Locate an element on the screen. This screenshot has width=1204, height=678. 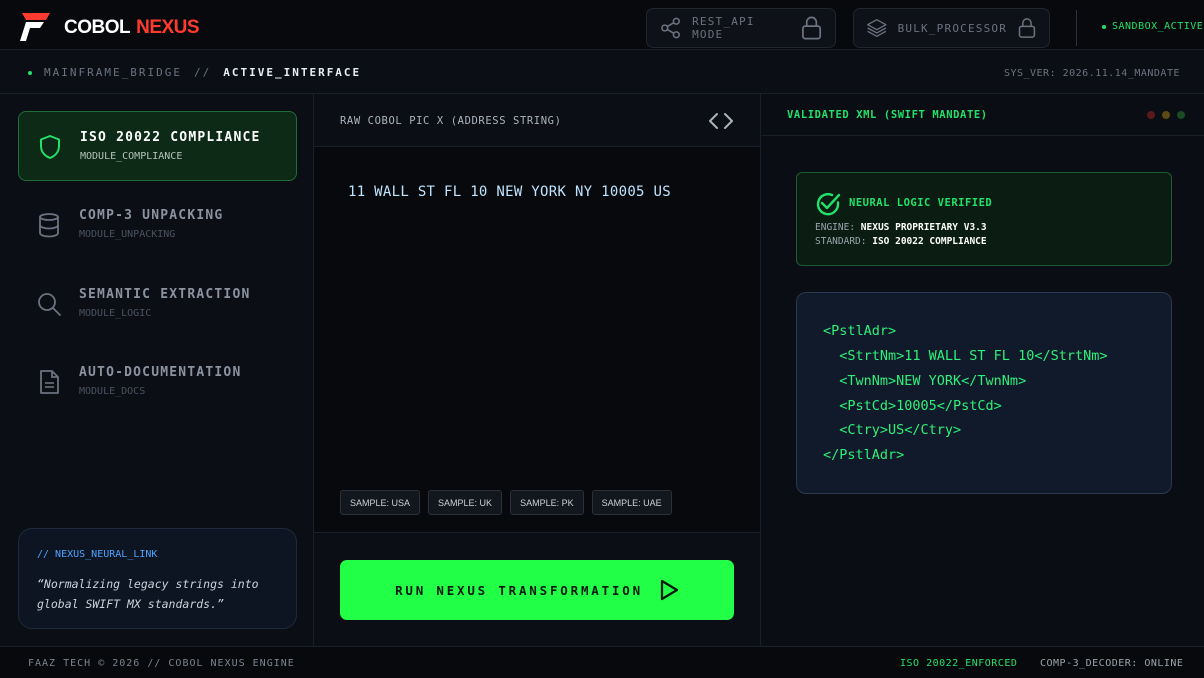
sample-uae-button: SAMPLE: UAE is located at coordinates (631, 502).